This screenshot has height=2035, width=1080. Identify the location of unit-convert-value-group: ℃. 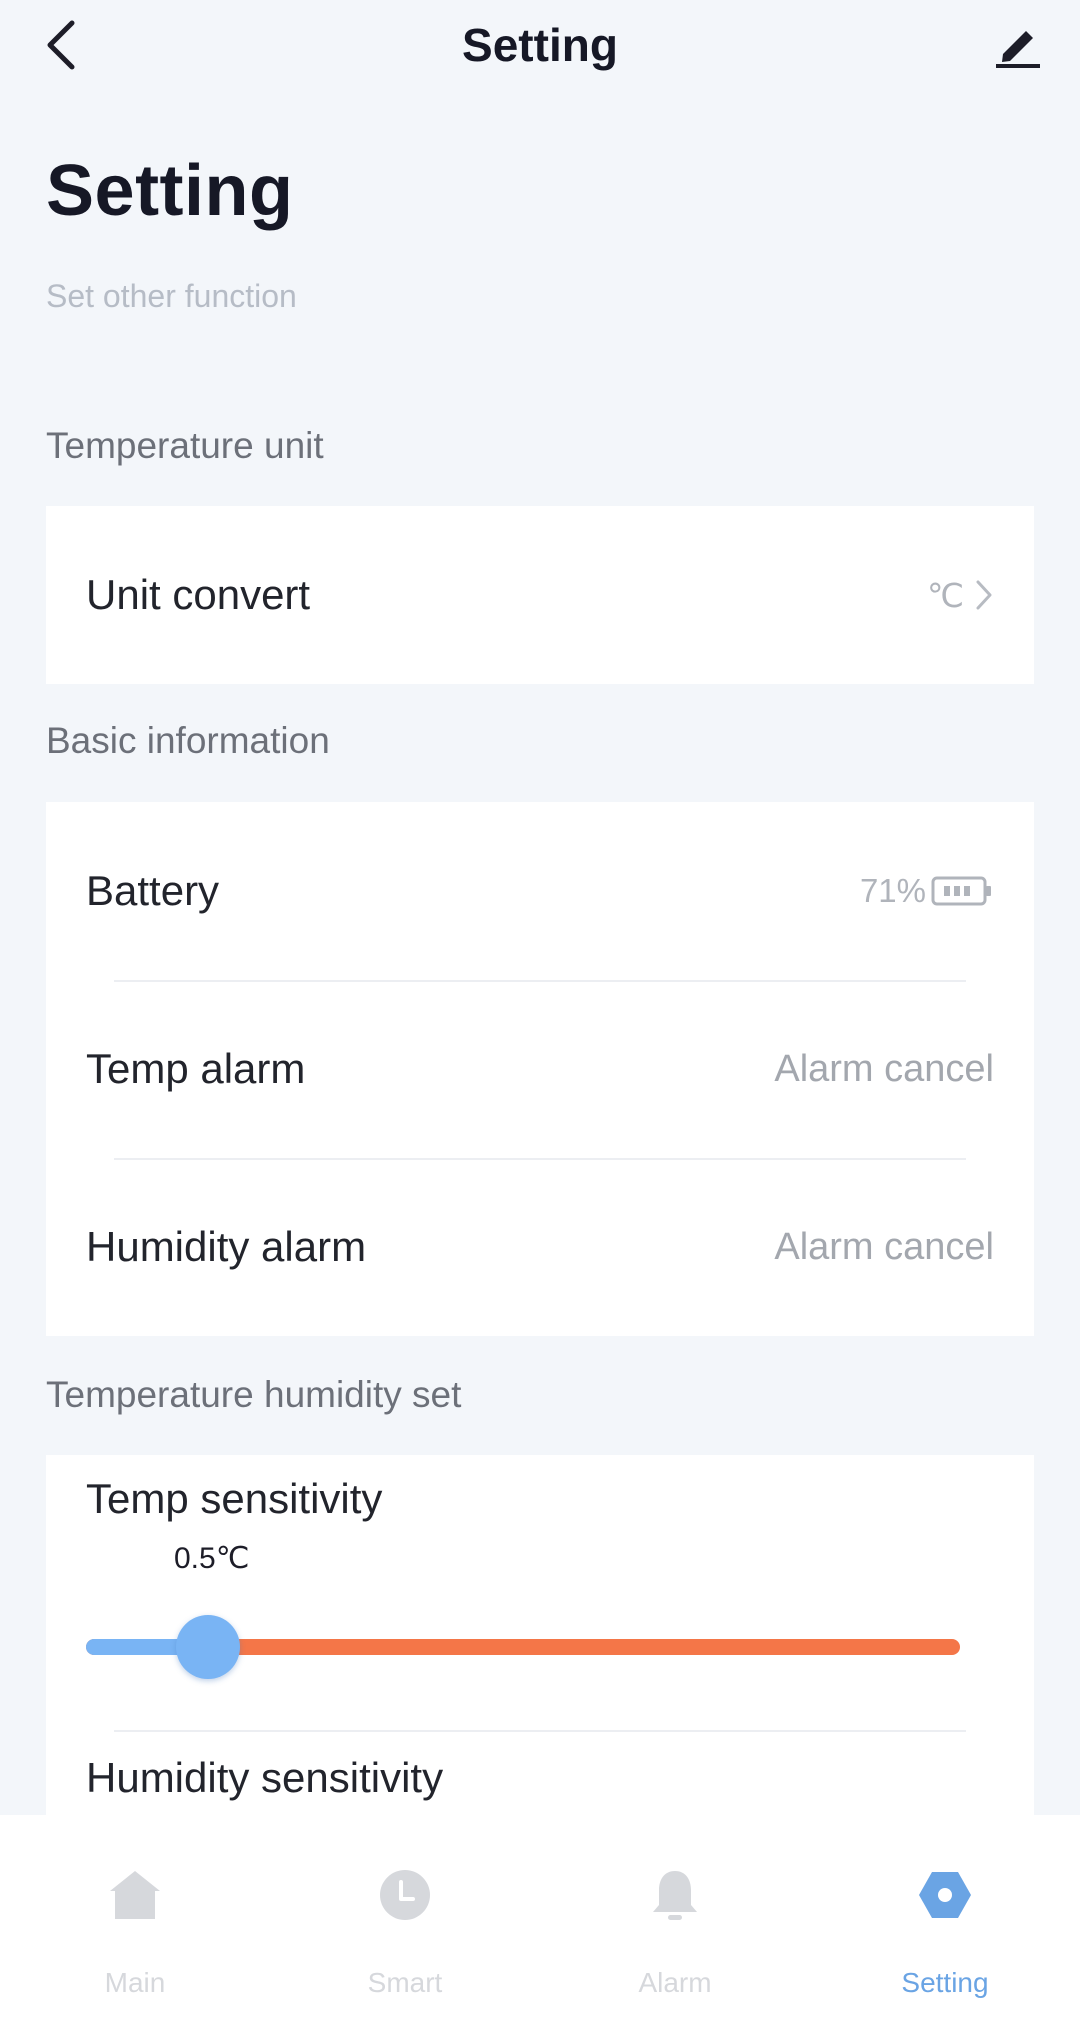
(960, 595).